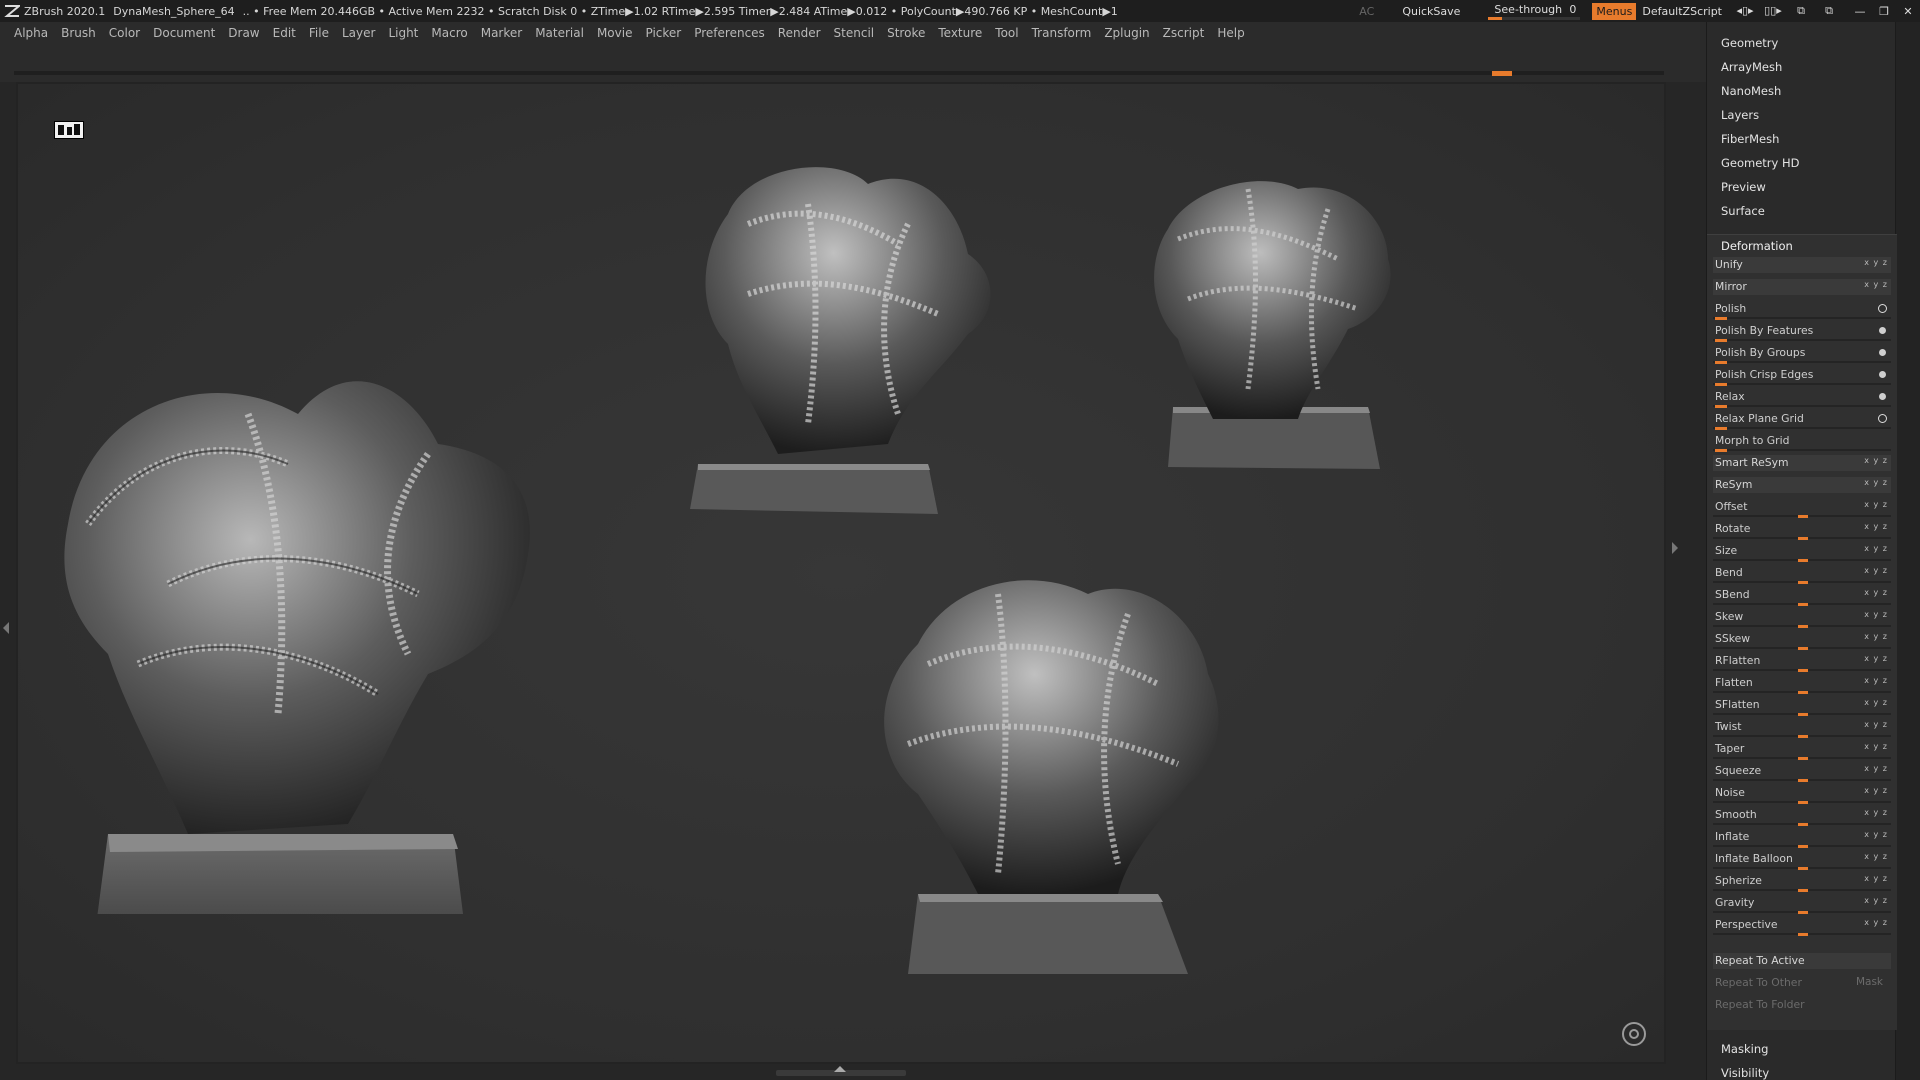  I want to click on subpalette-masking: Masking, so click(1744, 1049).